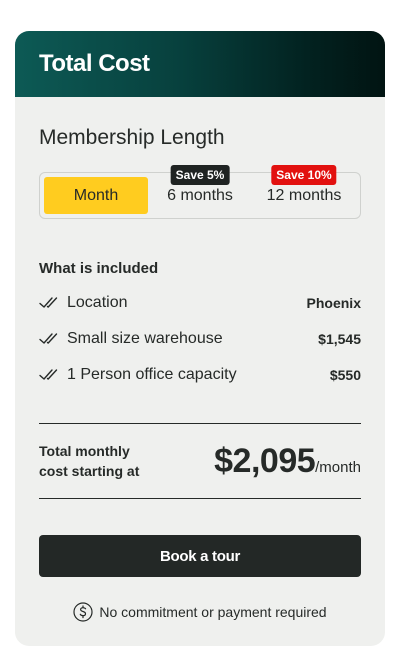 The height and width of the screenshot is (672, 420). I want to click on option-label: 12 months, so click(304, 195).